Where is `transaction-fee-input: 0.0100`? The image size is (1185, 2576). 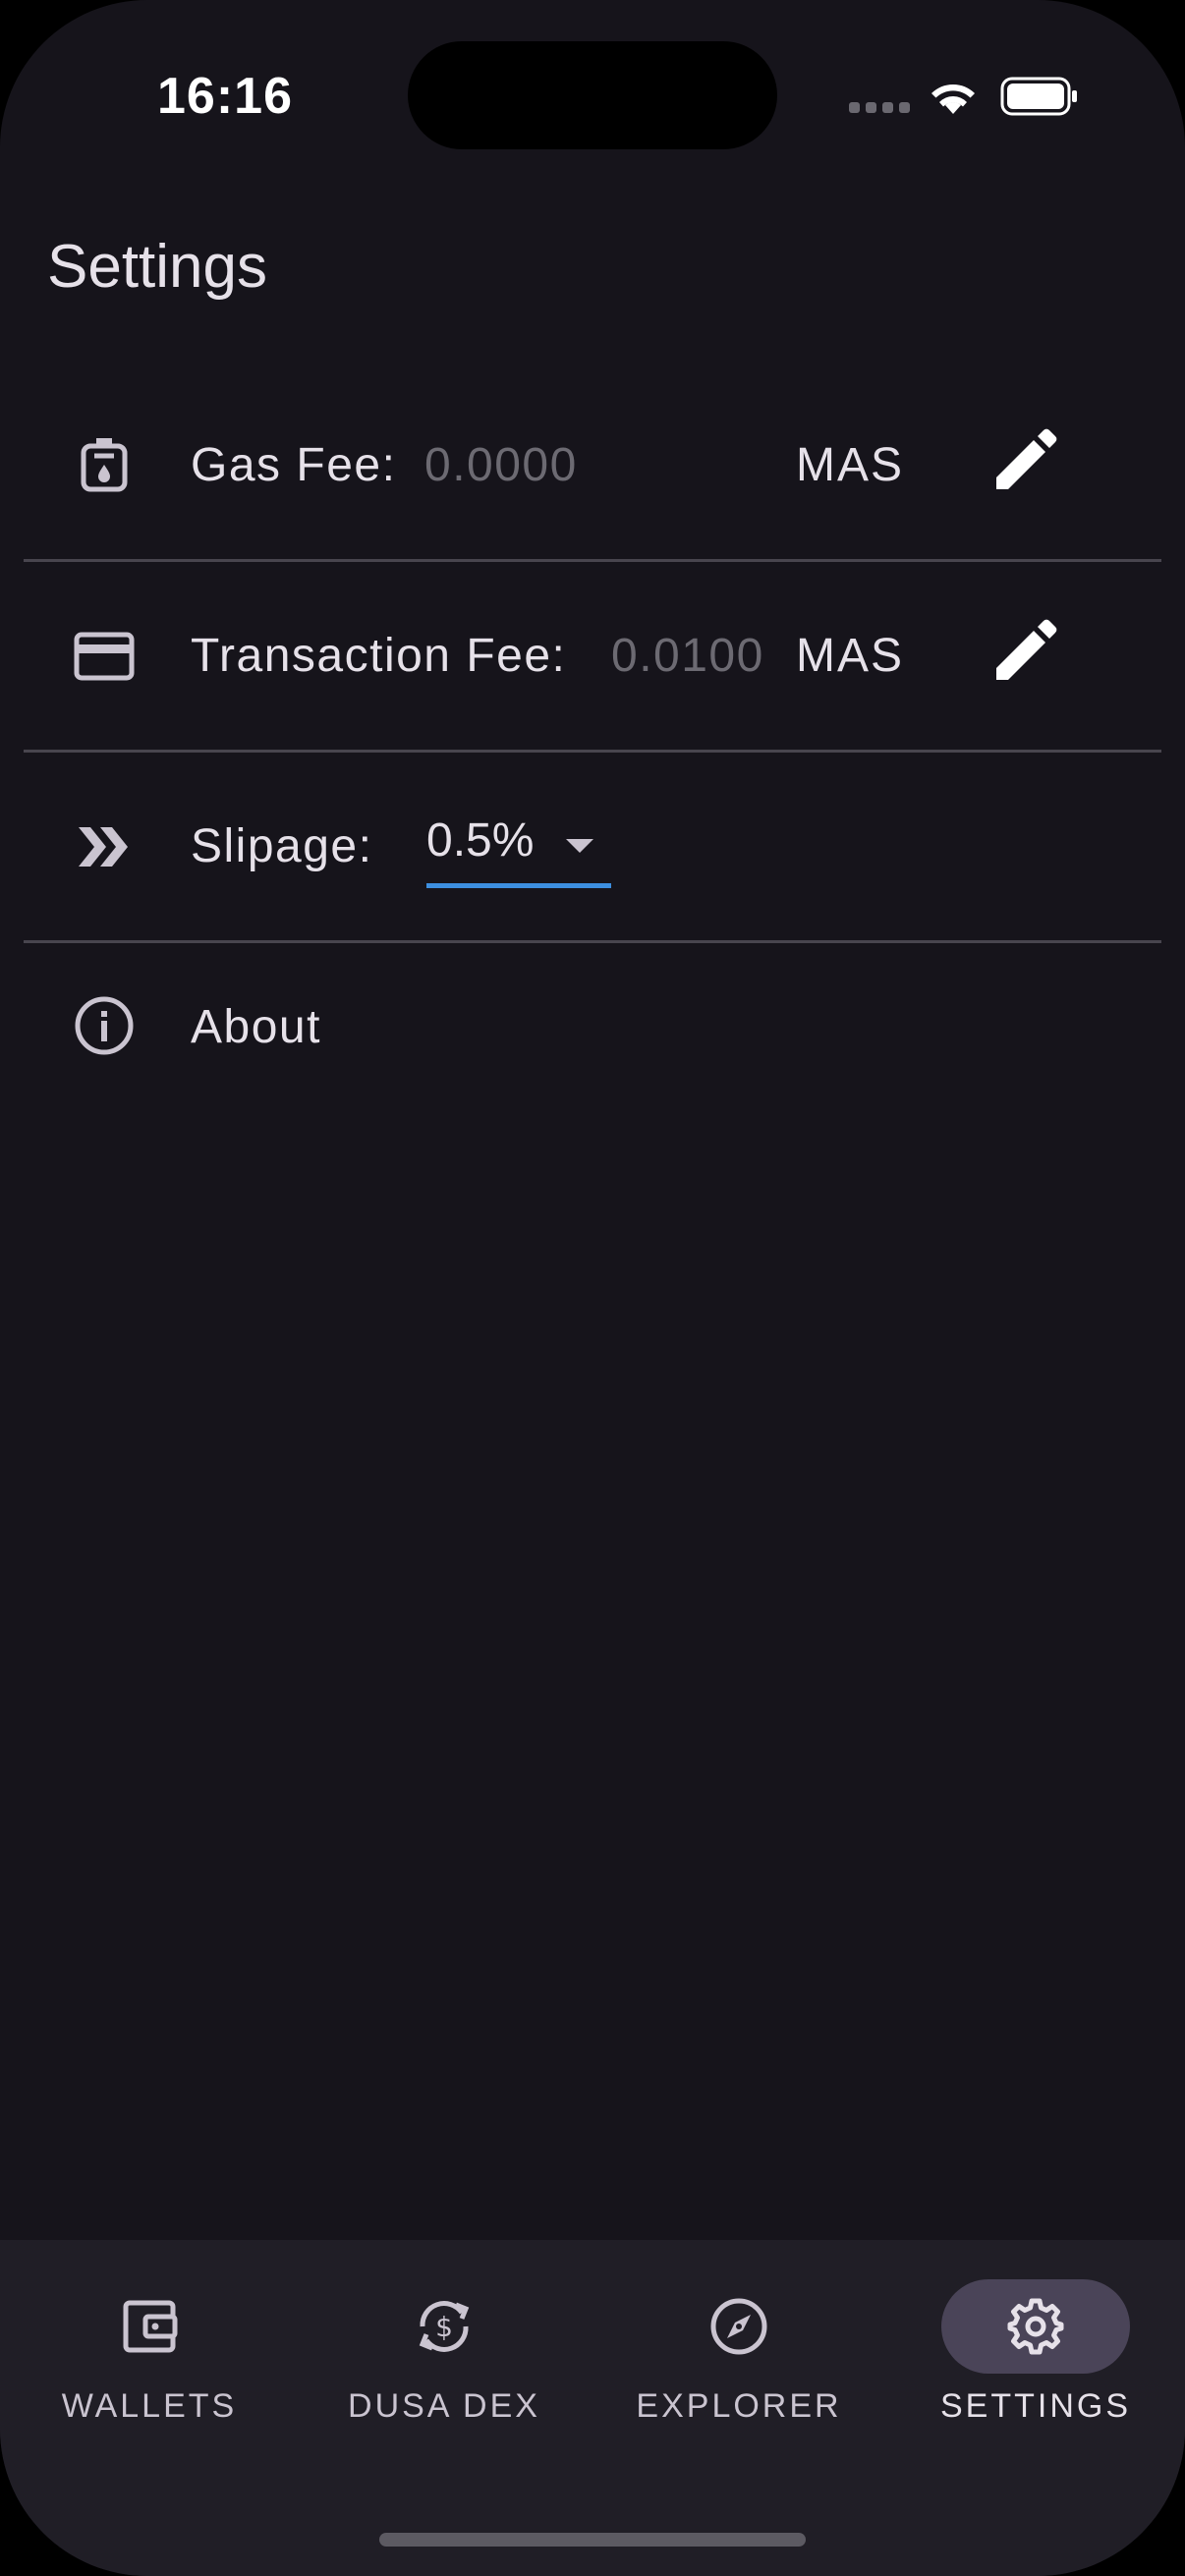
transaction-fee-input: 0.0100 is located at coordinates (688, 656).